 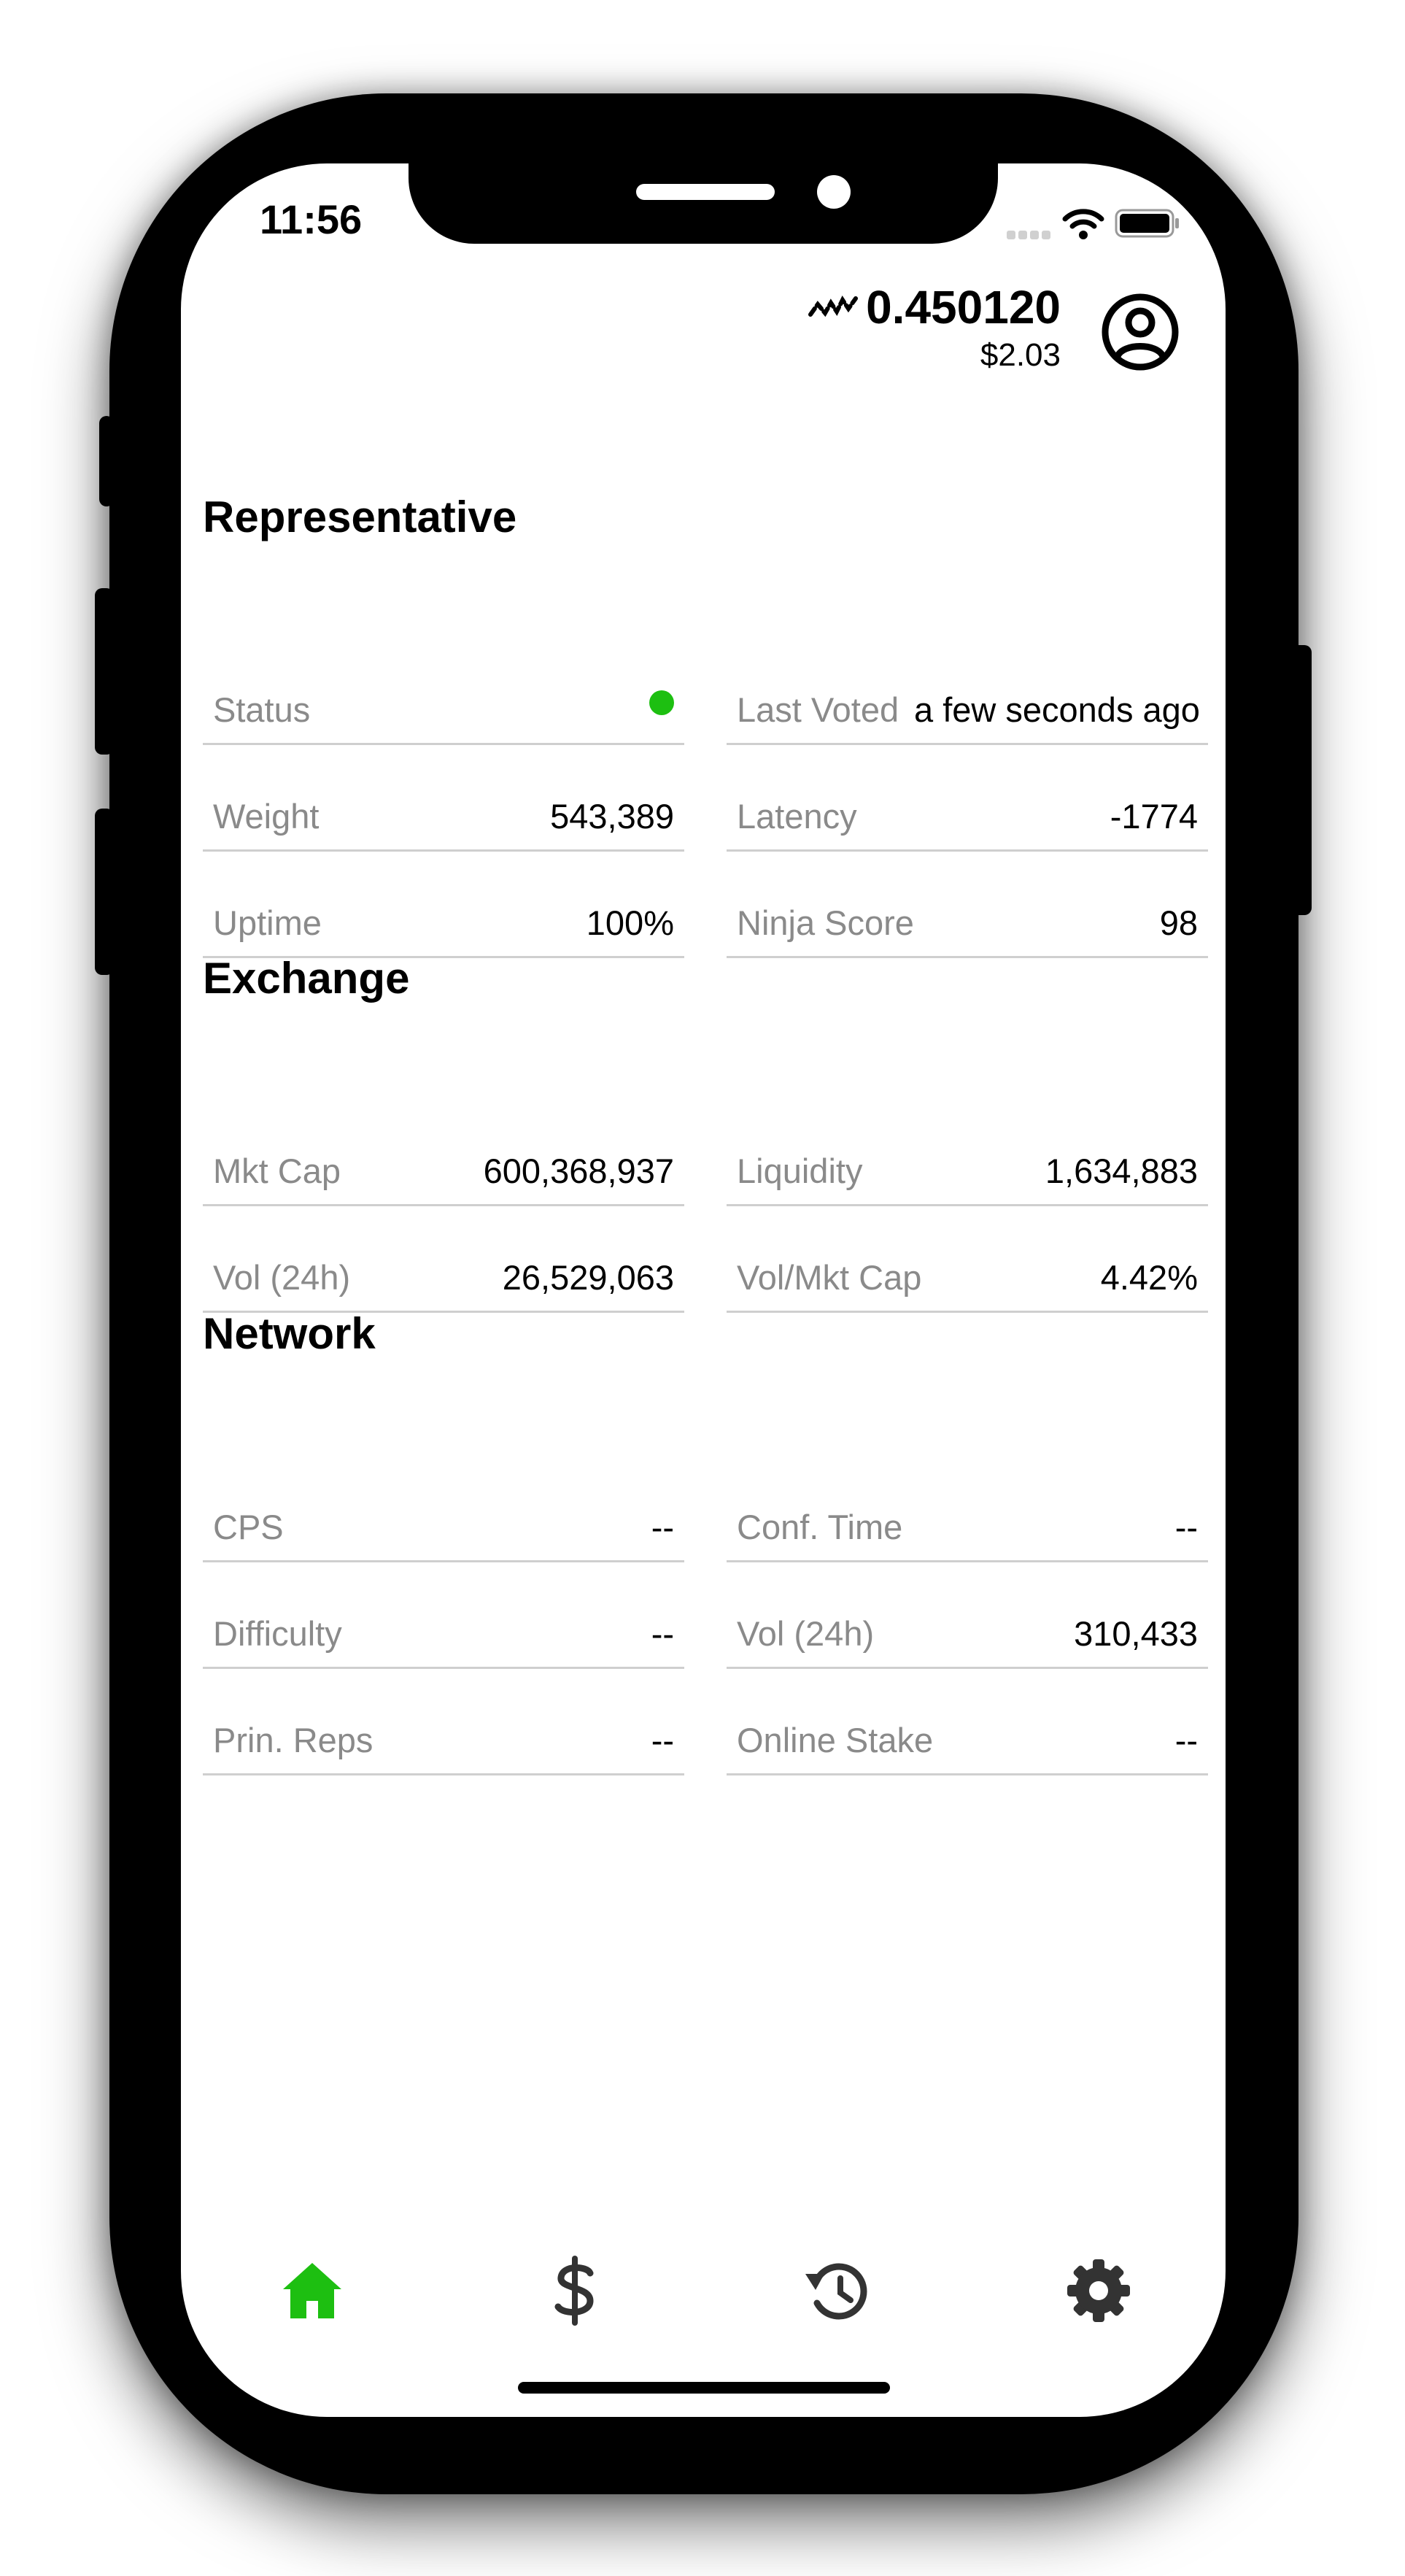 I want to click on history-icon, so click(x=836, y=2291).